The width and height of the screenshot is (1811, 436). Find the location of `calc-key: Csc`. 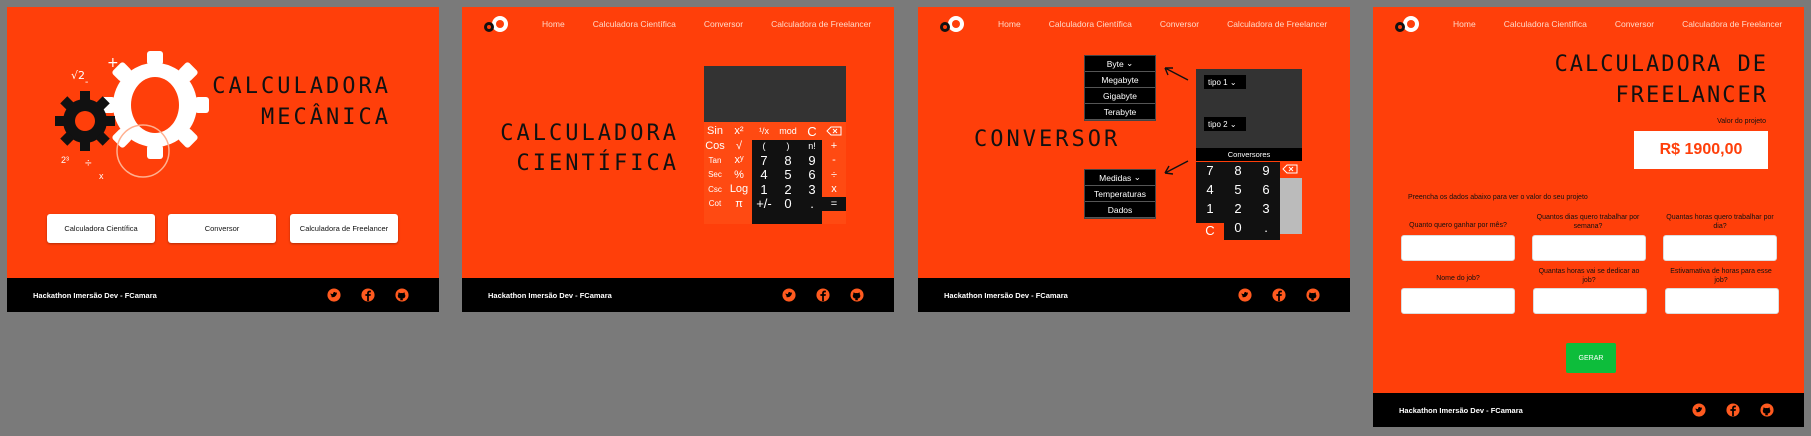

calc-key: Csc is located at coordinates (715, 189).